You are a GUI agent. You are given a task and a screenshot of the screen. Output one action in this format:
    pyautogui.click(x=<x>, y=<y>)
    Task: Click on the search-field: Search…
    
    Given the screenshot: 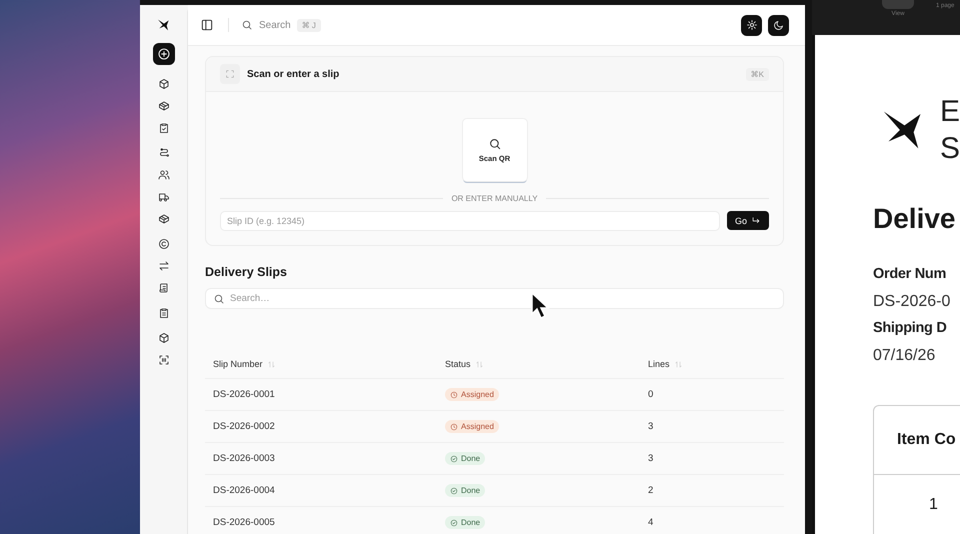 What is the action you would take?
    pyautogui.click(x=494, y=298)
    